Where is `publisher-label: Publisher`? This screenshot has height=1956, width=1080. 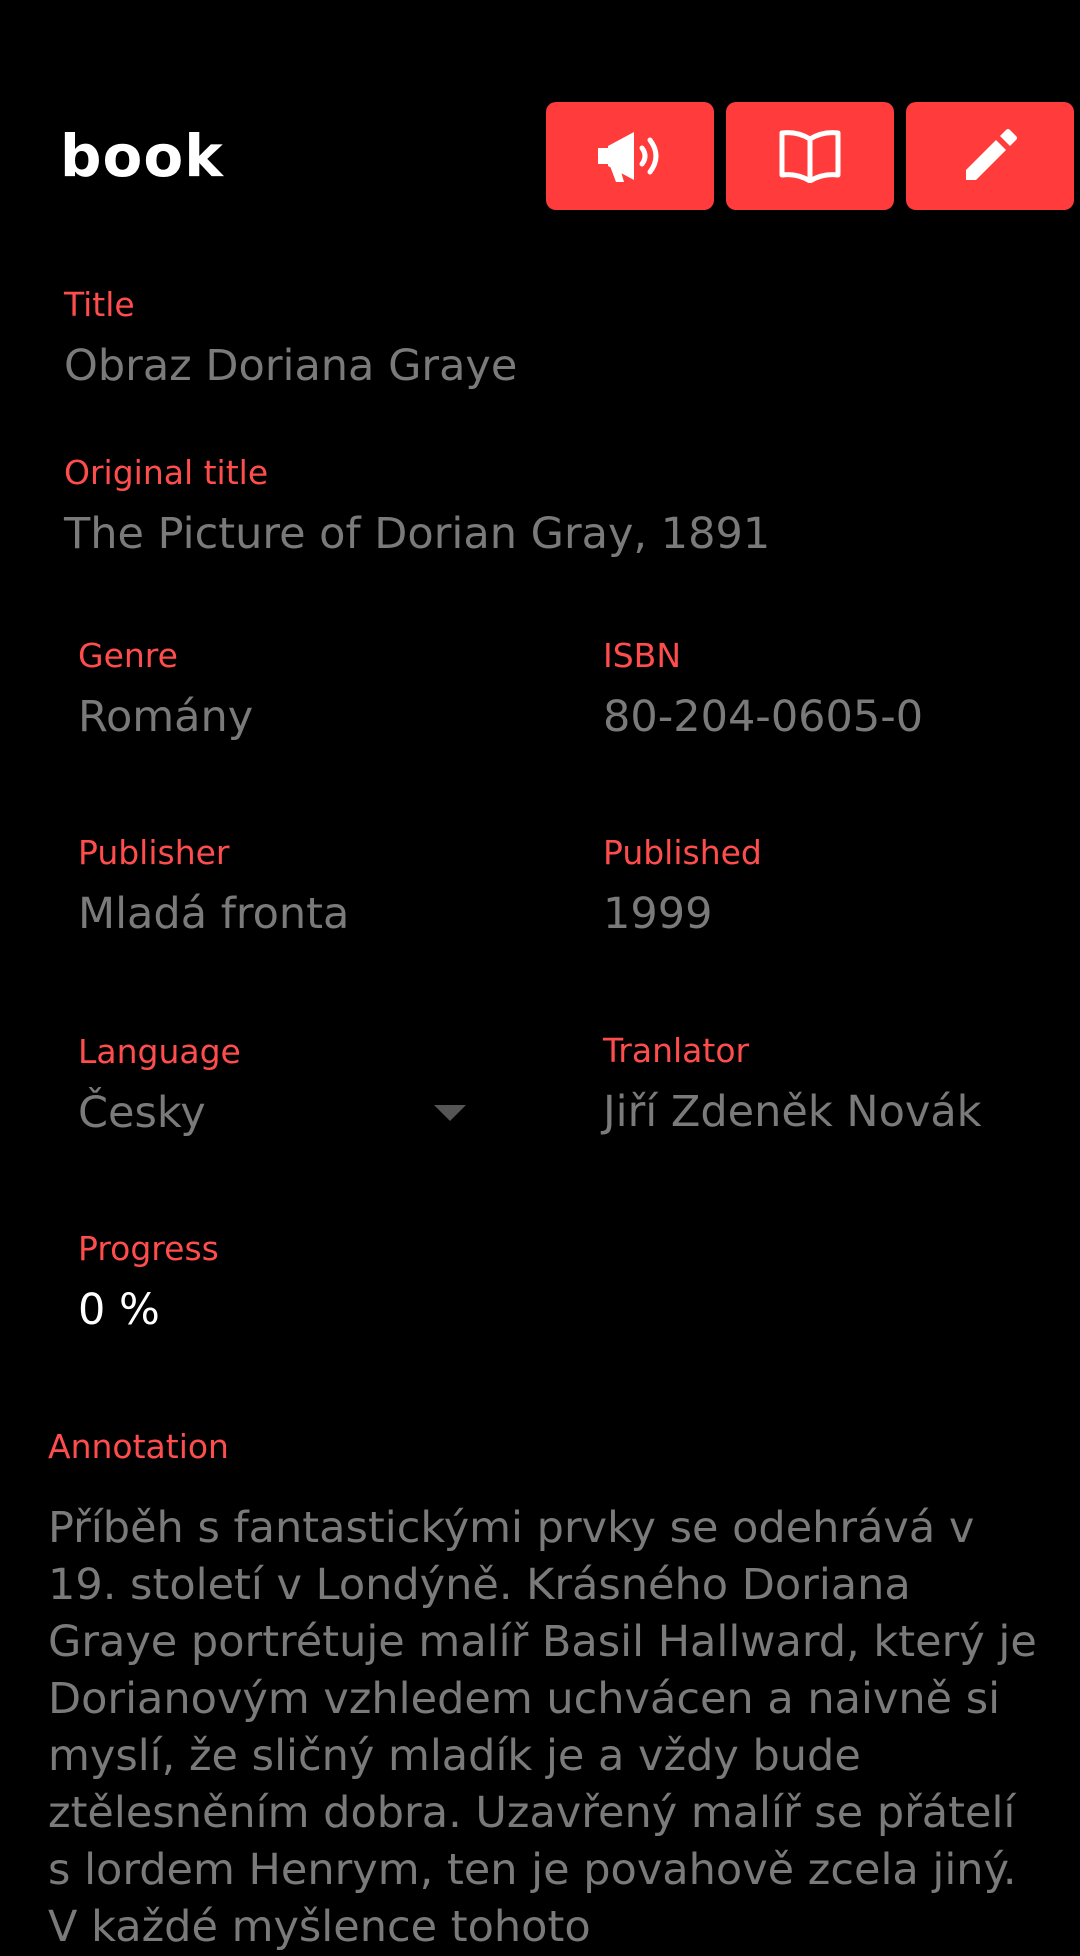
publisher-label: Publisher is located at coordinates (154, 852).